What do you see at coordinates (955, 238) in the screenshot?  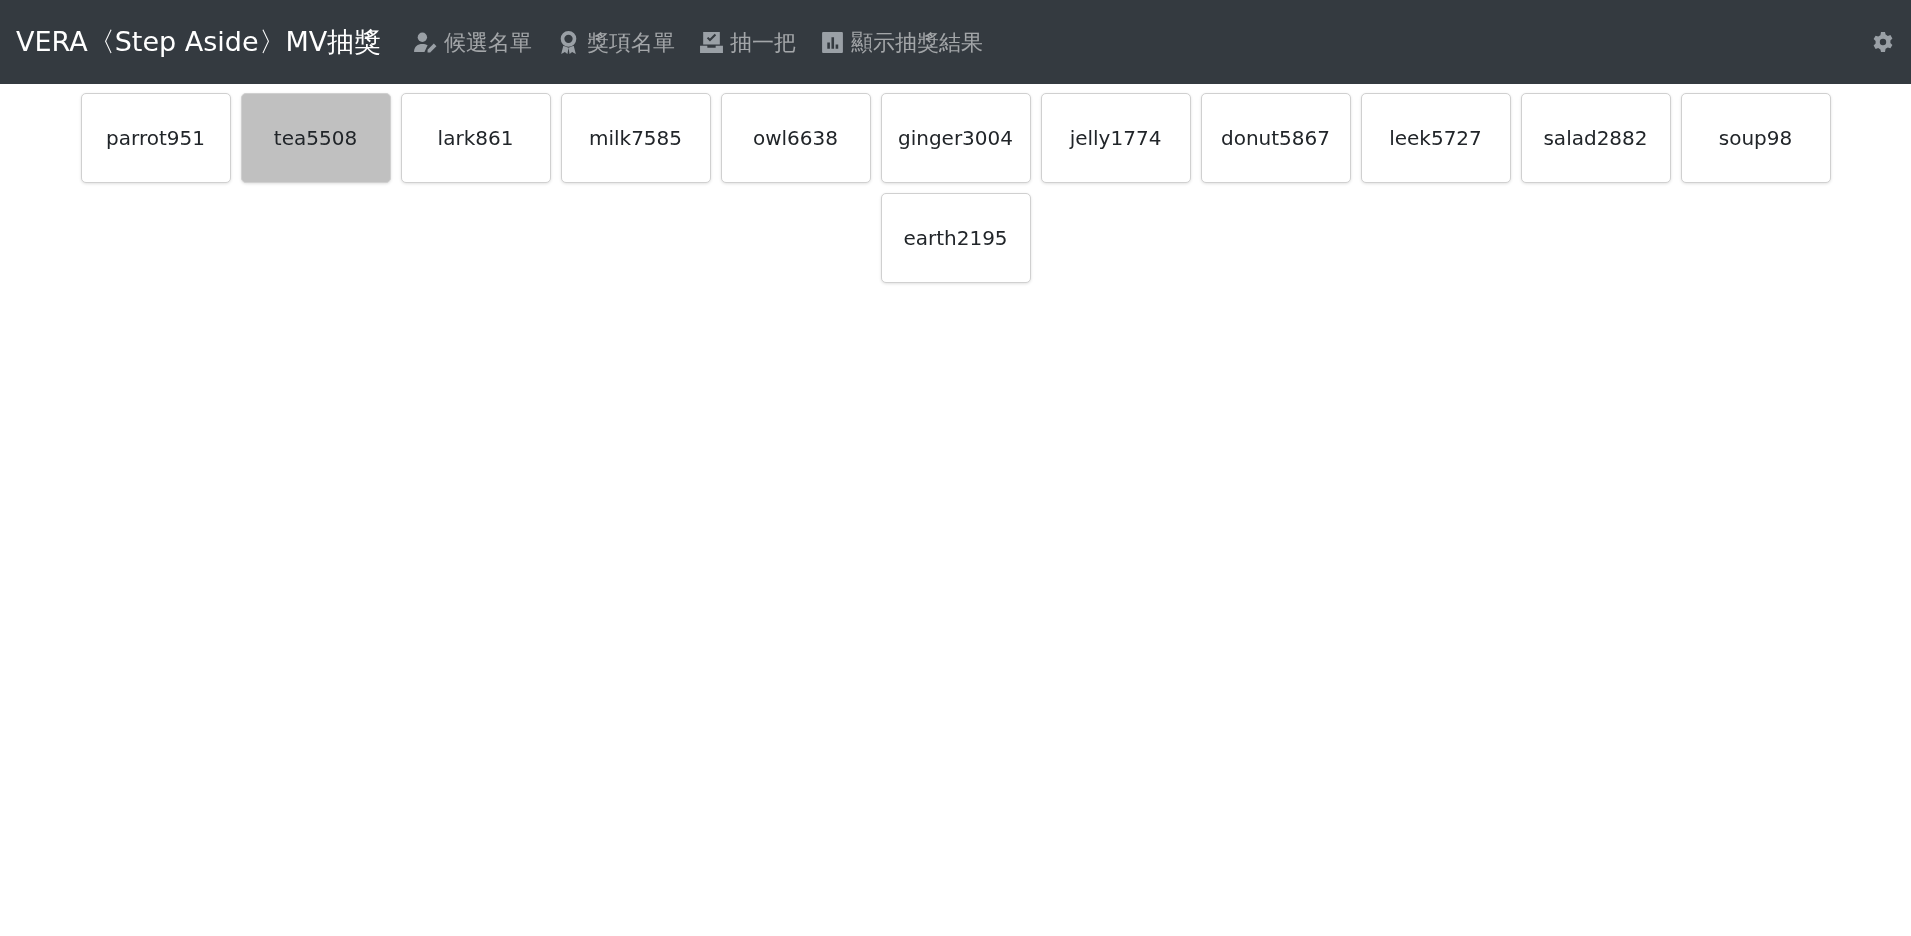 I see `candidate-card: earth2195` at bounding box center [955, 238].